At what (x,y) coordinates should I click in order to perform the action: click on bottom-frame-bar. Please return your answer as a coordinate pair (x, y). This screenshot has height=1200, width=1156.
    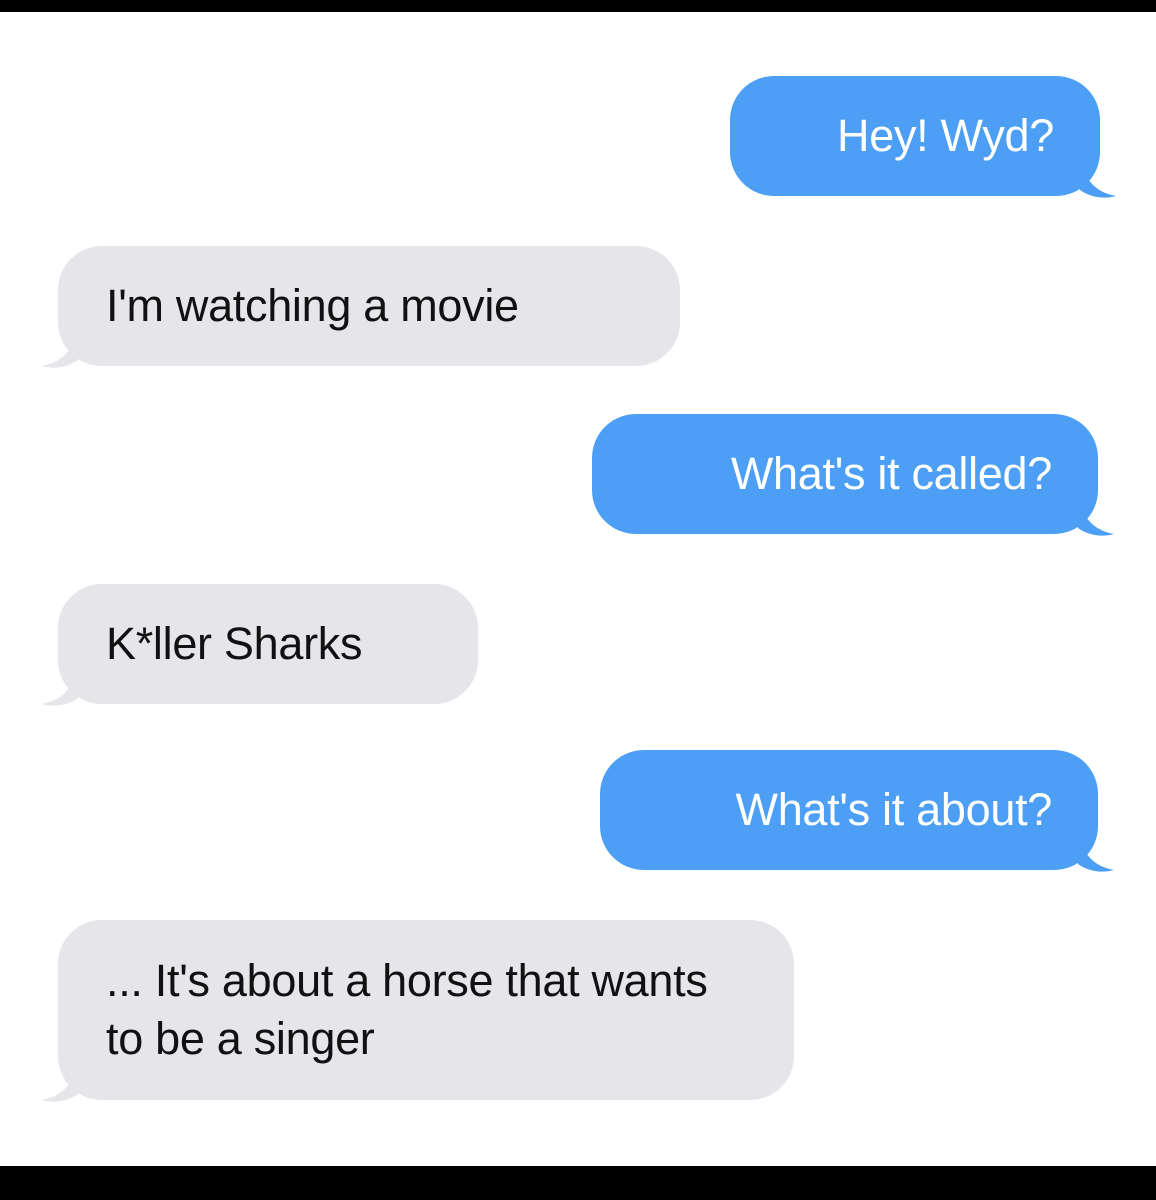
    Looking at the image, I should click on (578, 1183).